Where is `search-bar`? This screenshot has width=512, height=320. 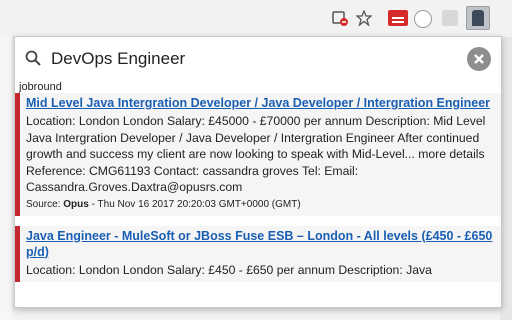
search-bar is located at coordinates (258, 59).